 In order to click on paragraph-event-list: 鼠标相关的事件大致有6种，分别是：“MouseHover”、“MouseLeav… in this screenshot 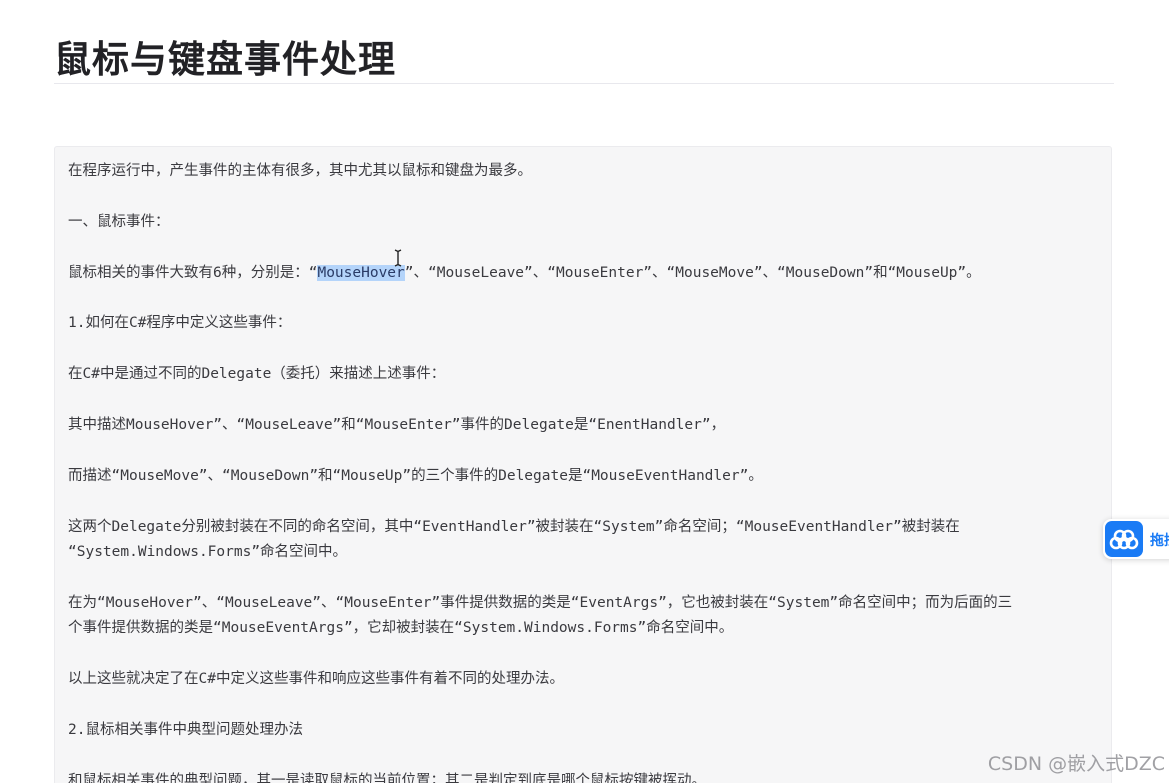, I will do `click(583, 273)`.